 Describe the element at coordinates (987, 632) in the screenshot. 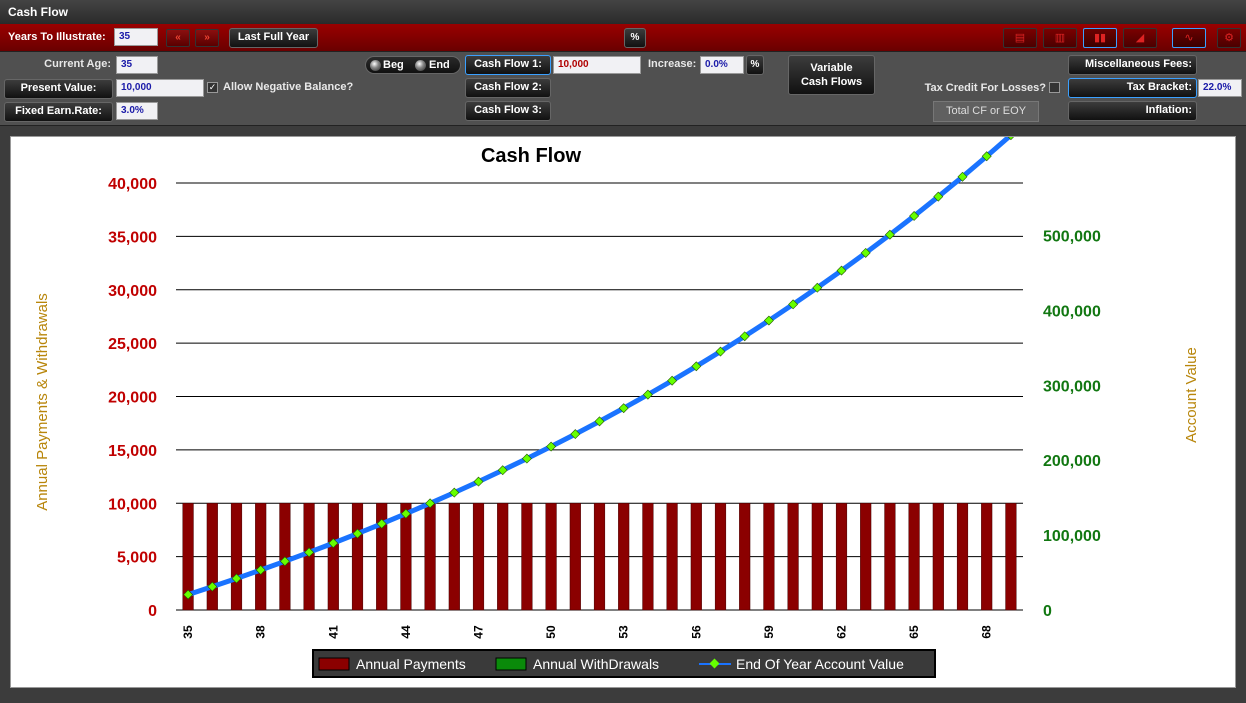

I see `x-axis-tick: 68` at that location.